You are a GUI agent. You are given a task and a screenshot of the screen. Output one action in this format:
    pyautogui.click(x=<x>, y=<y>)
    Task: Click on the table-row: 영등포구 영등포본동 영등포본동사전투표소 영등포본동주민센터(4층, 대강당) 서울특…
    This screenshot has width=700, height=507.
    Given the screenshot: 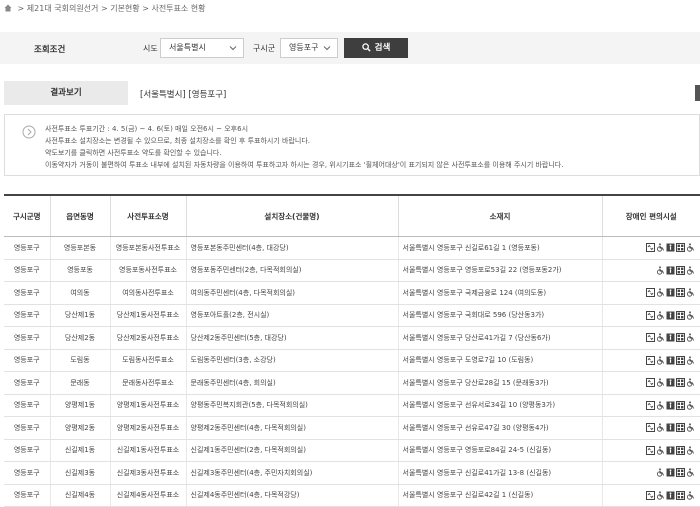 What is the action you would take?
    pyautogui.click(x=352, y=248)
    